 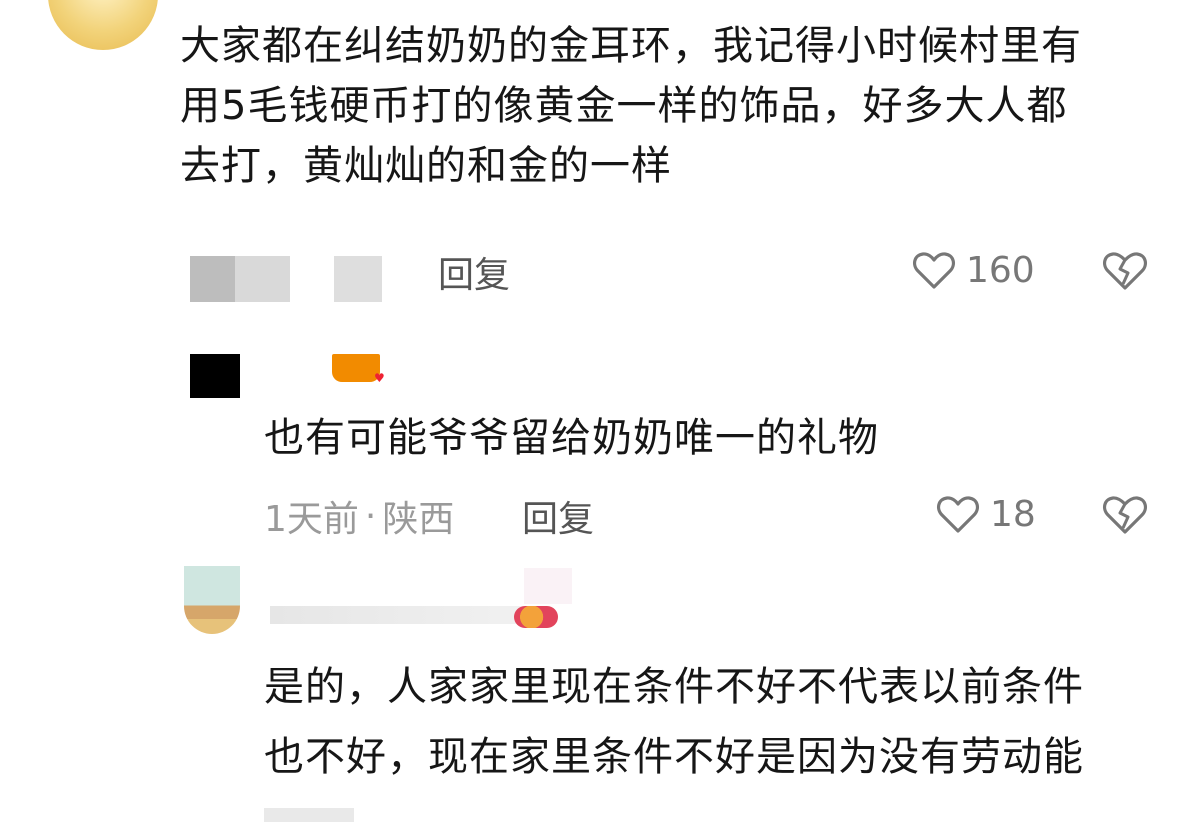 I want to click on like-button: 160, so click(x=972, y=270).